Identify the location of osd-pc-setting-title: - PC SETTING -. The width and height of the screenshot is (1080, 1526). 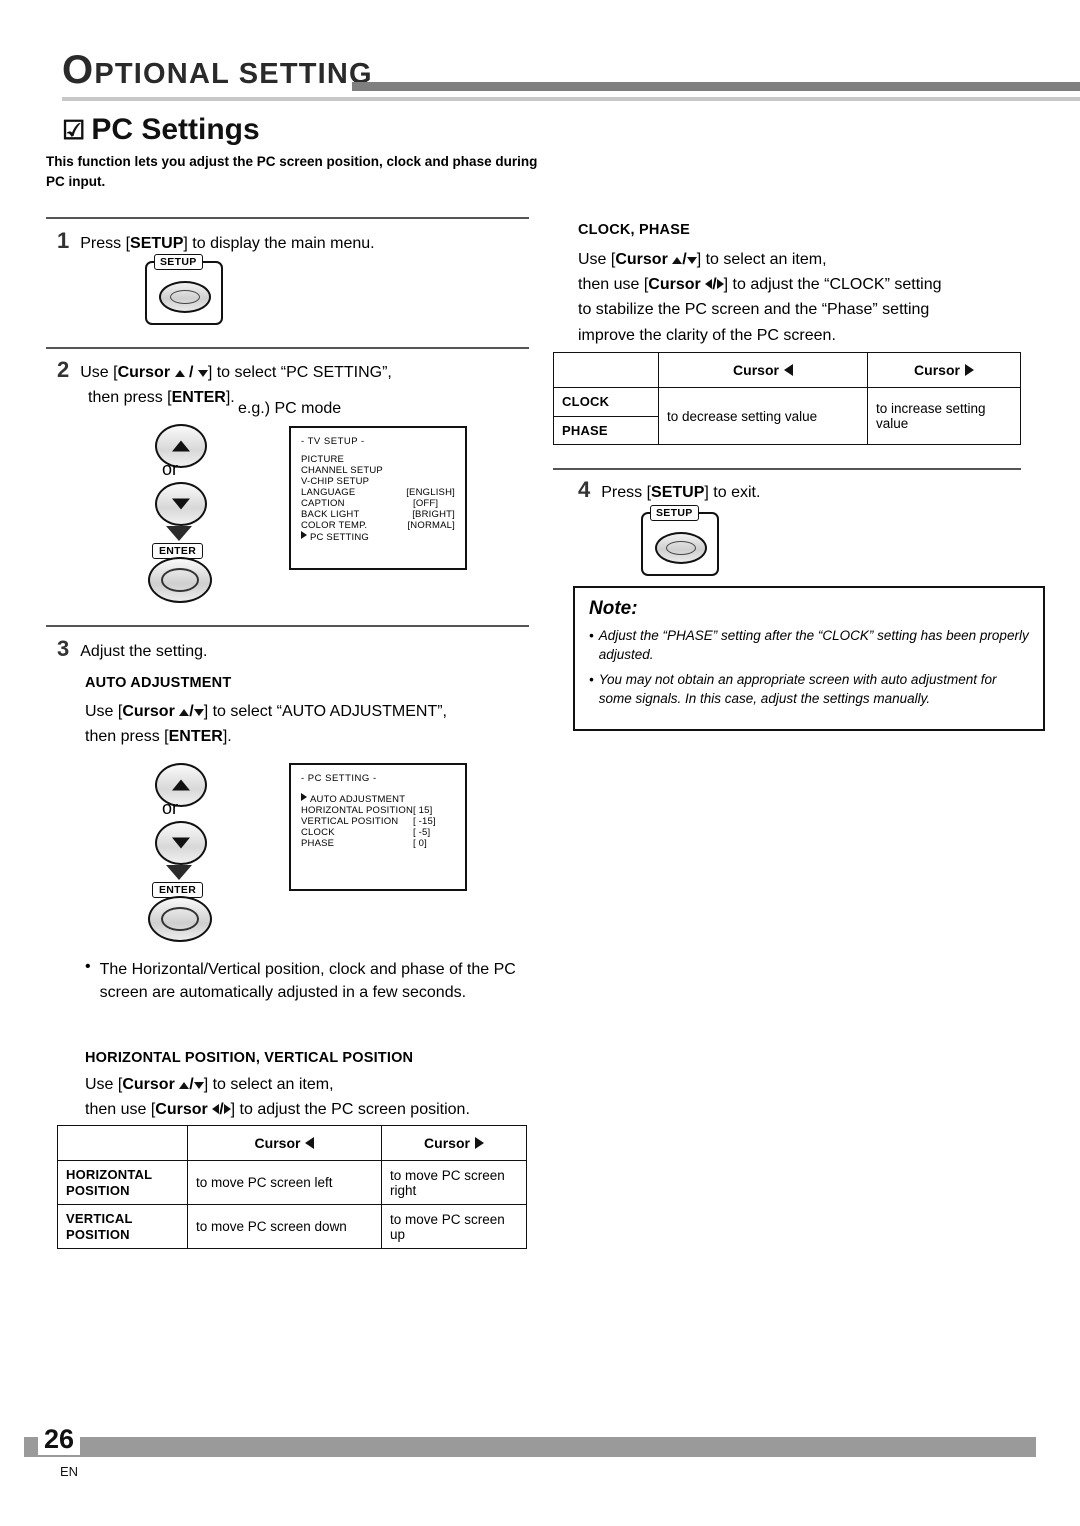
(339, 778).